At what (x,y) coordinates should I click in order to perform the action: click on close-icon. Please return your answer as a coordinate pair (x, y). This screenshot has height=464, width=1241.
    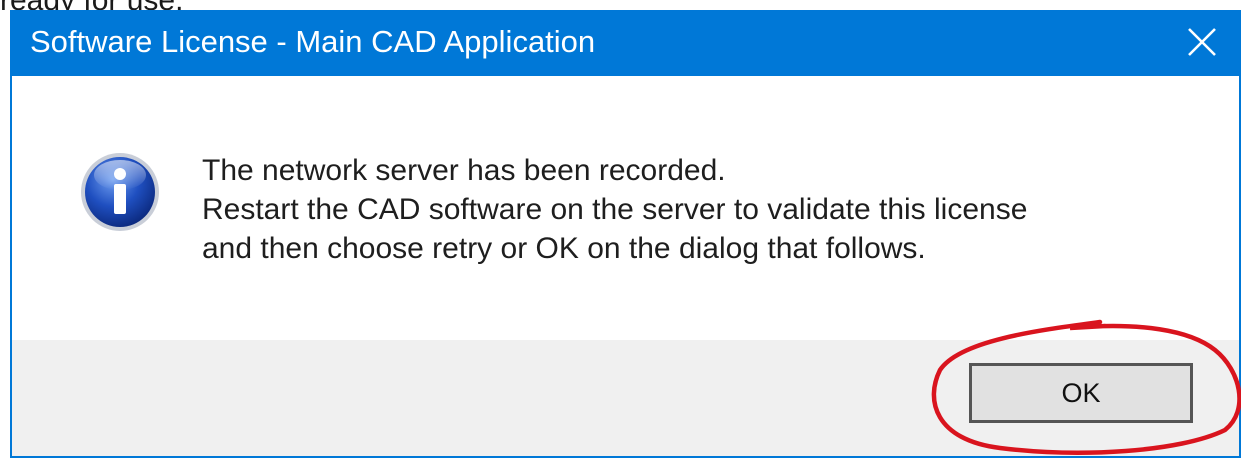
    Looking at the image, I should click on (1202, 42).